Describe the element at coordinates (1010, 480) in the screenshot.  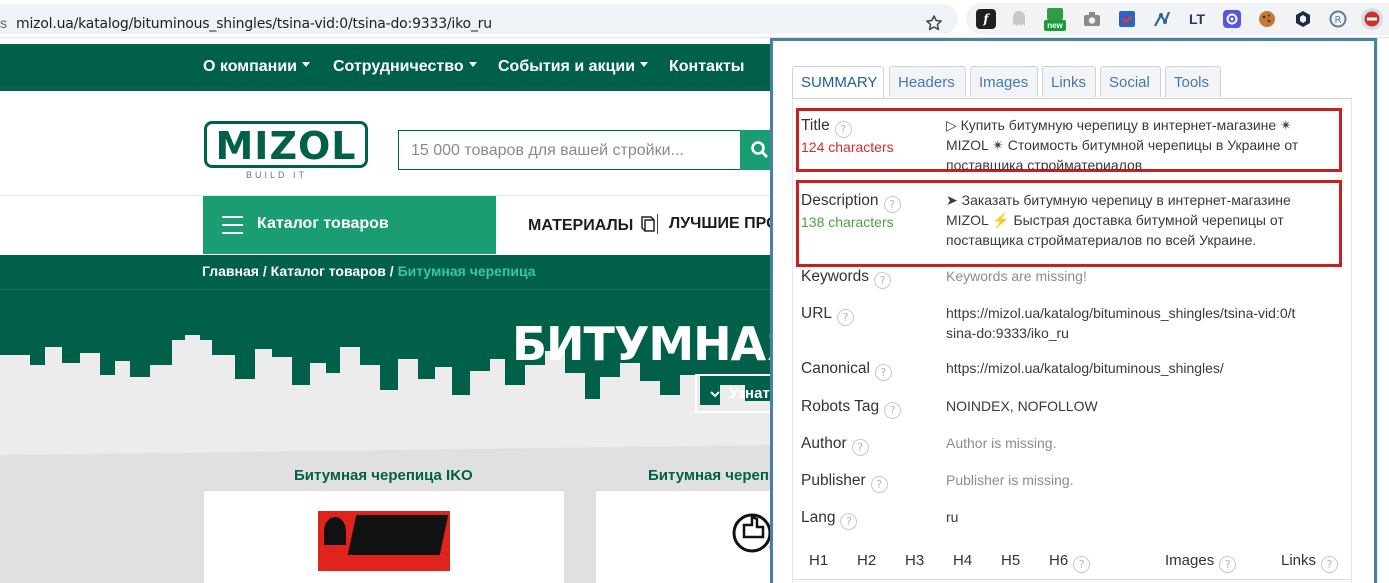
I see `publisher-value: Publisher is missing.` at that location.